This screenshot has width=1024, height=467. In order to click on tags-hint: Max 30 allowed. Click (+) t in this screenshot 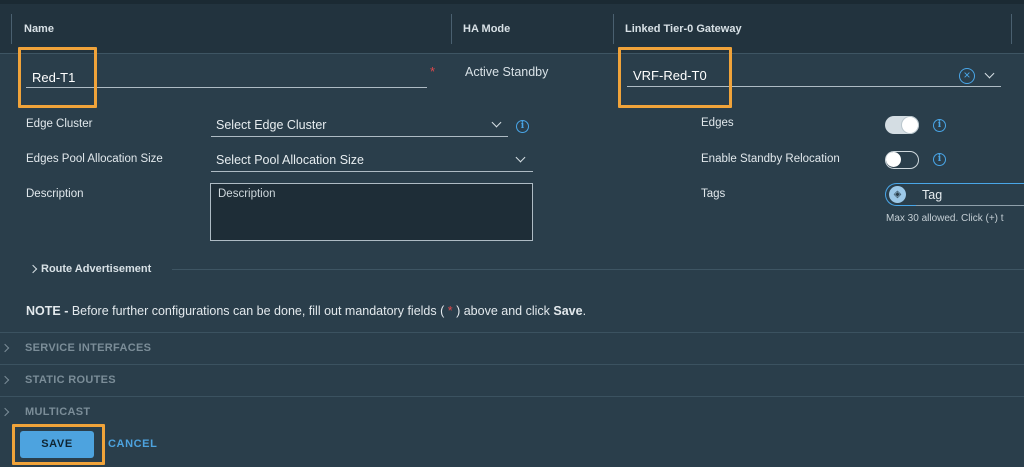, I will do `click(945, 218)`.